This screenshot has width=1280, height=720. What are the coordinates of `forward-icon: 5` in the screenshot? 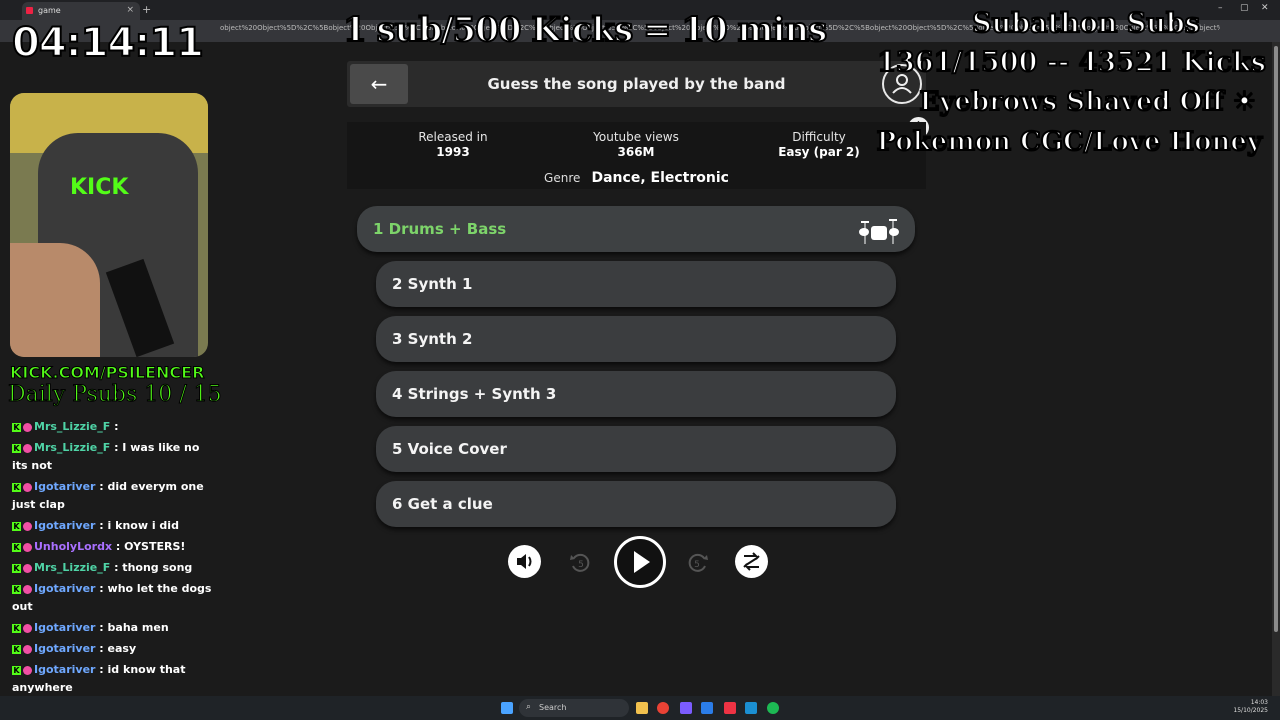 It's located at (698, 562).